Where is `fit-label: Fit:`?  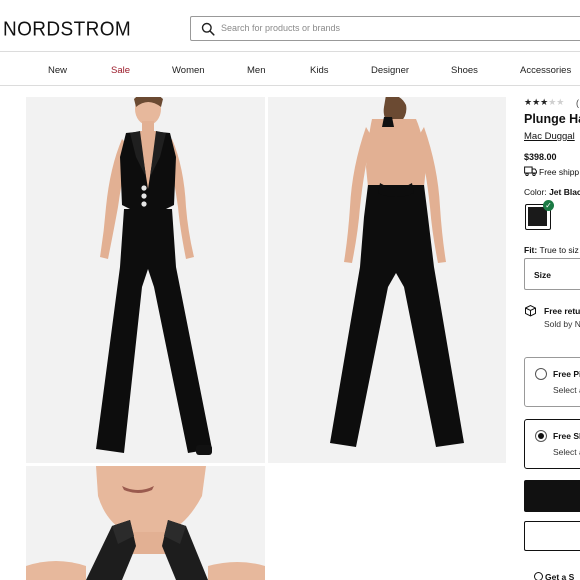
fit-label: Fit: is located at coordinates (531, 250).